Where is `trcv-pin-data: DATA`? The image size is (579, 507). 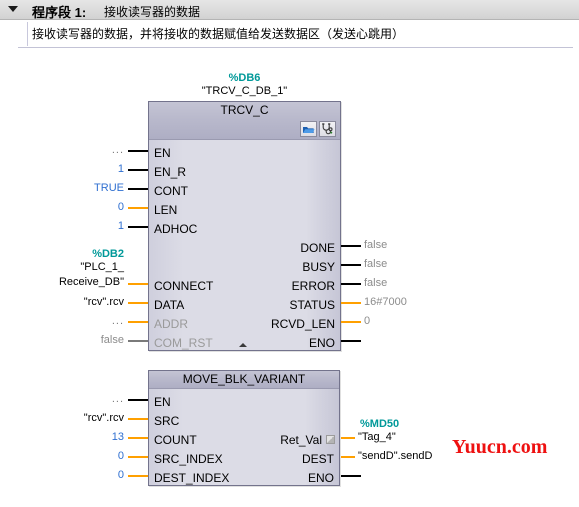
trcv-pin-data: DATA is located at coordinates (169, 305).